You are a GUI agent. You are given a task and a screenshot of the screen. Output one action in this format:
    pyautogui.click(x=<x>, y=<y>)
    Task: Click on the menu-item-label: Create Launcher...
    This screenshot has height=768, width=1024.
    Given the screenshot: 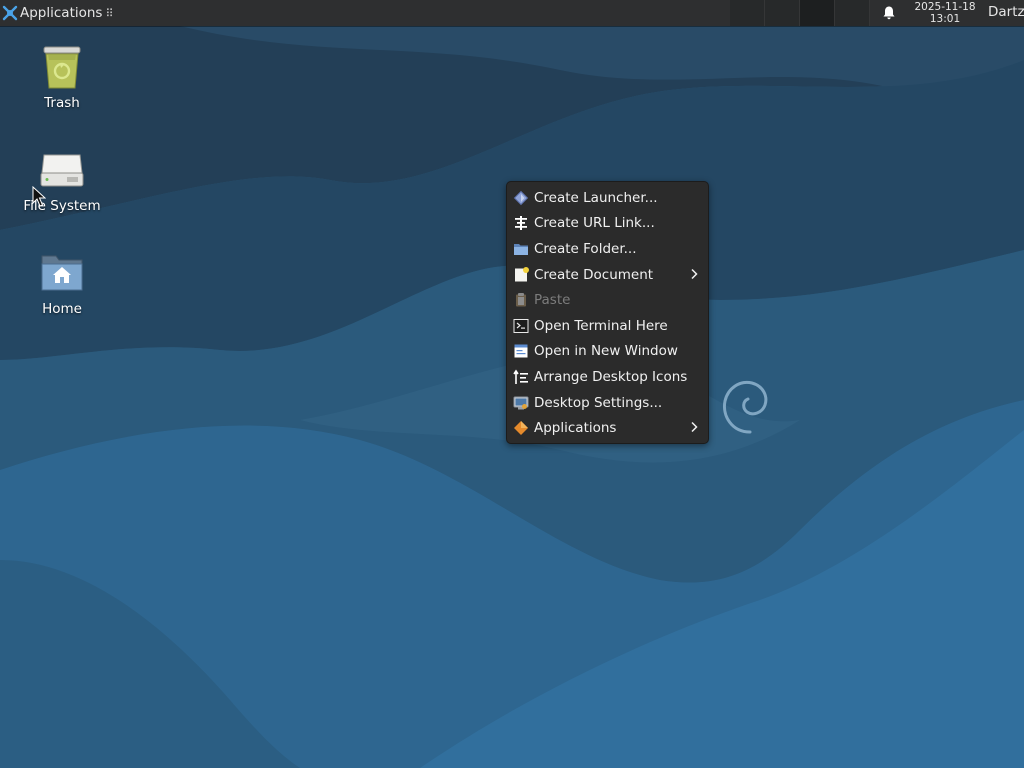 What is the action you would take?
    pyautogui.click(x=596, y=197)
    